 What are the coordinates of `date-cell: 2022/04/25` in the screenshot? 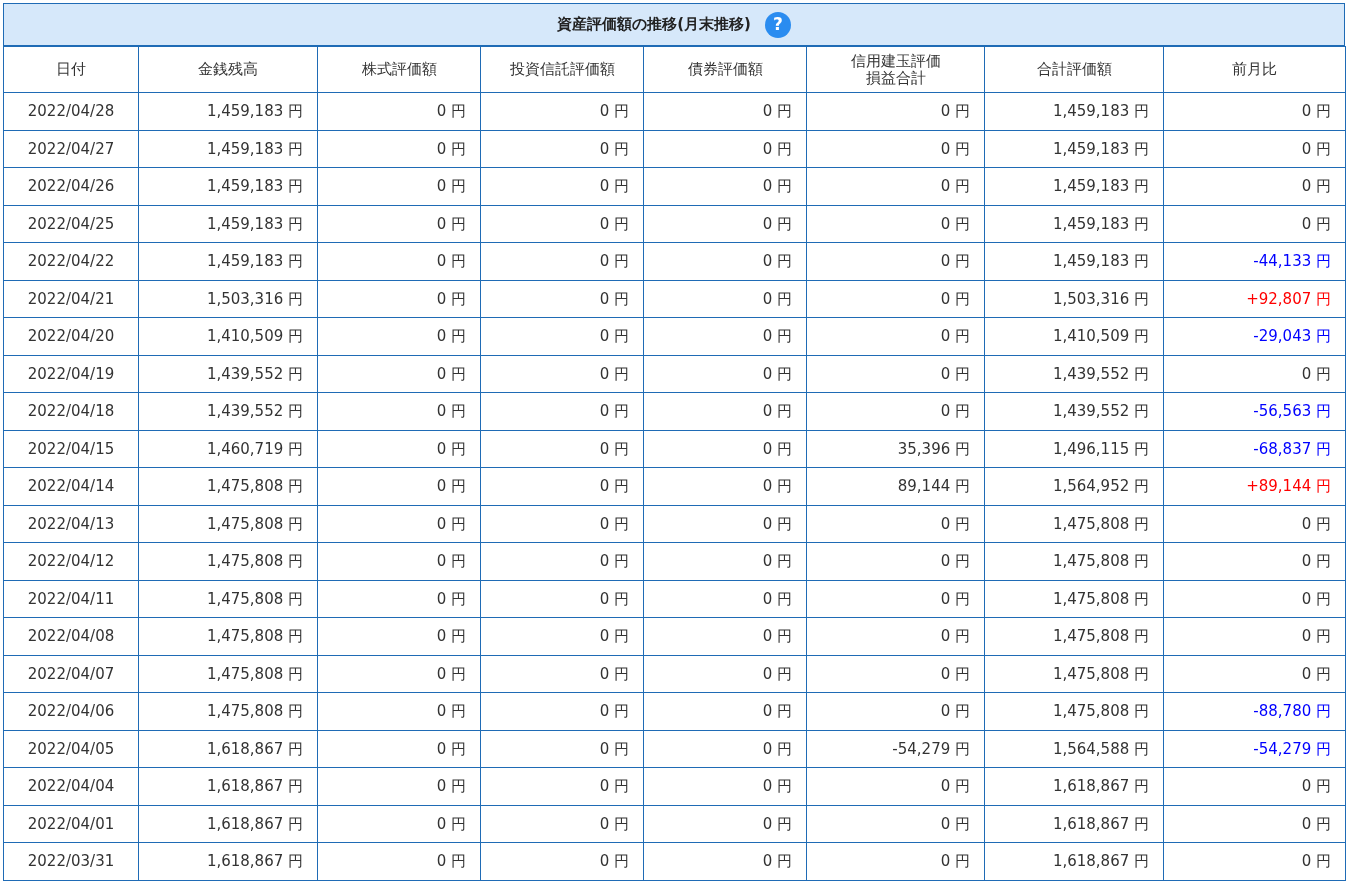 It's located at (71, 224).